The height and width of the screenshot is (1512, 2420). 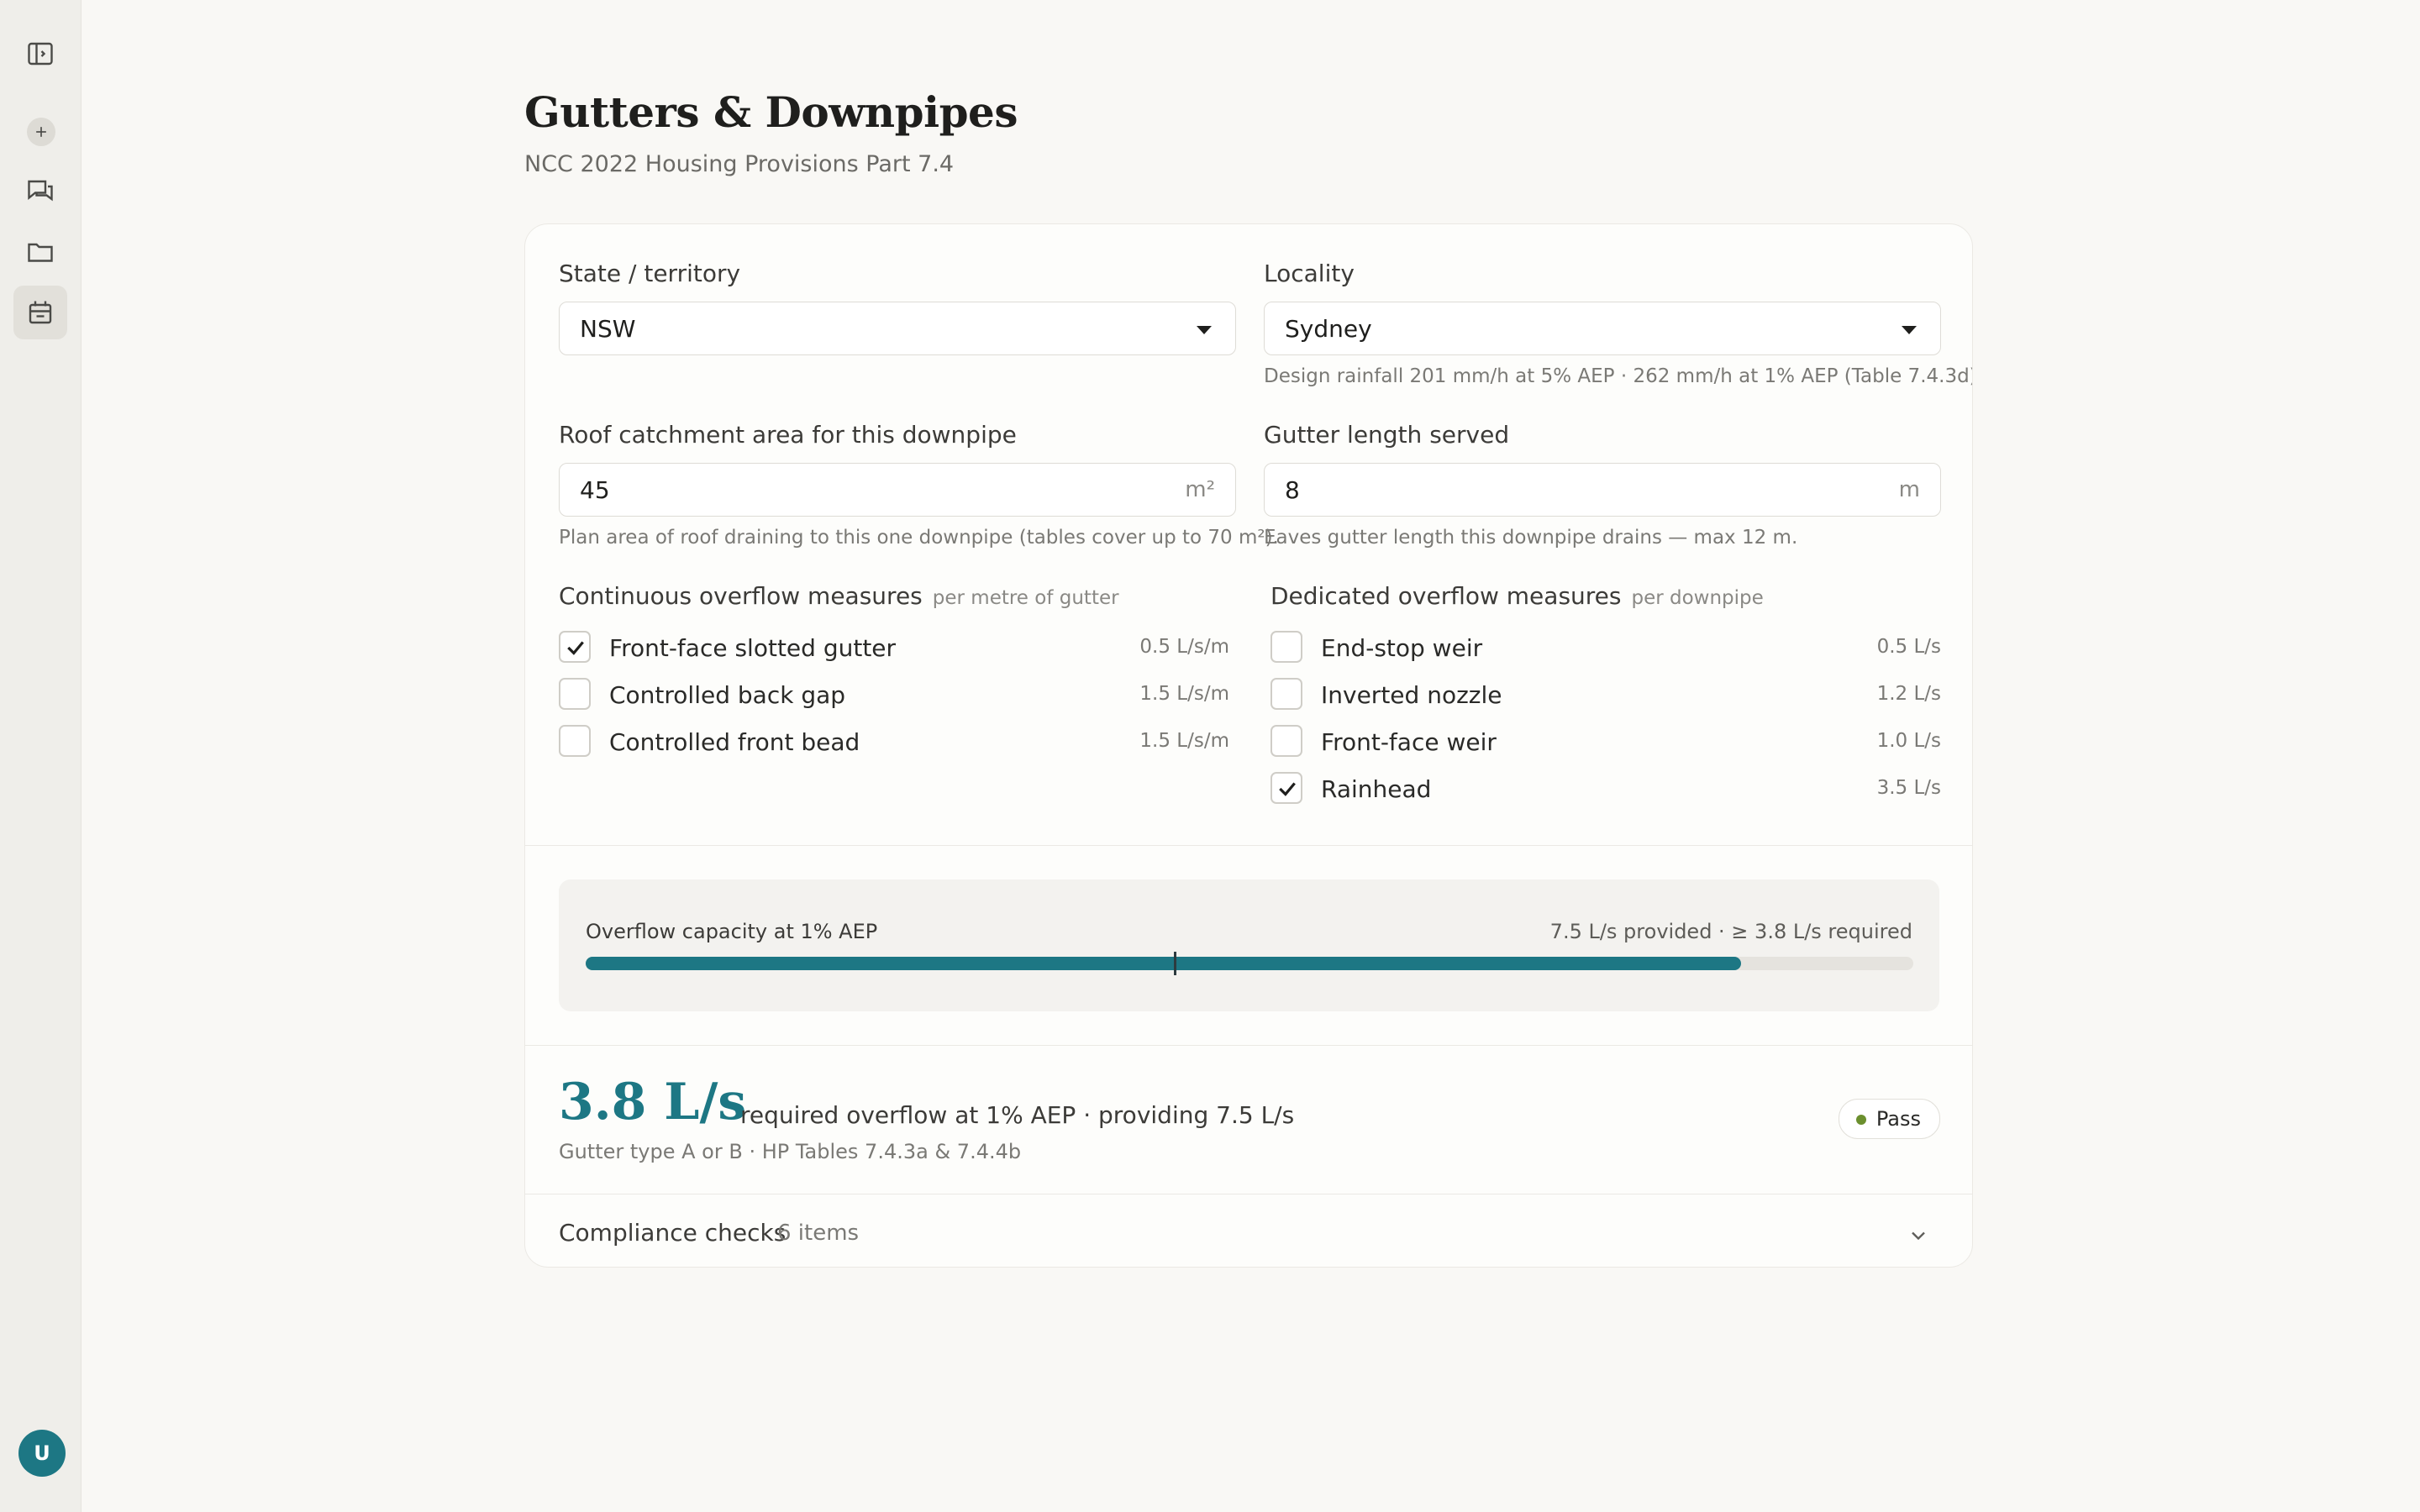 I want to click on capacity-summary: 7.5 L/s provided · ≥ 3.8 L/s required, so click(x=1731, y=931).